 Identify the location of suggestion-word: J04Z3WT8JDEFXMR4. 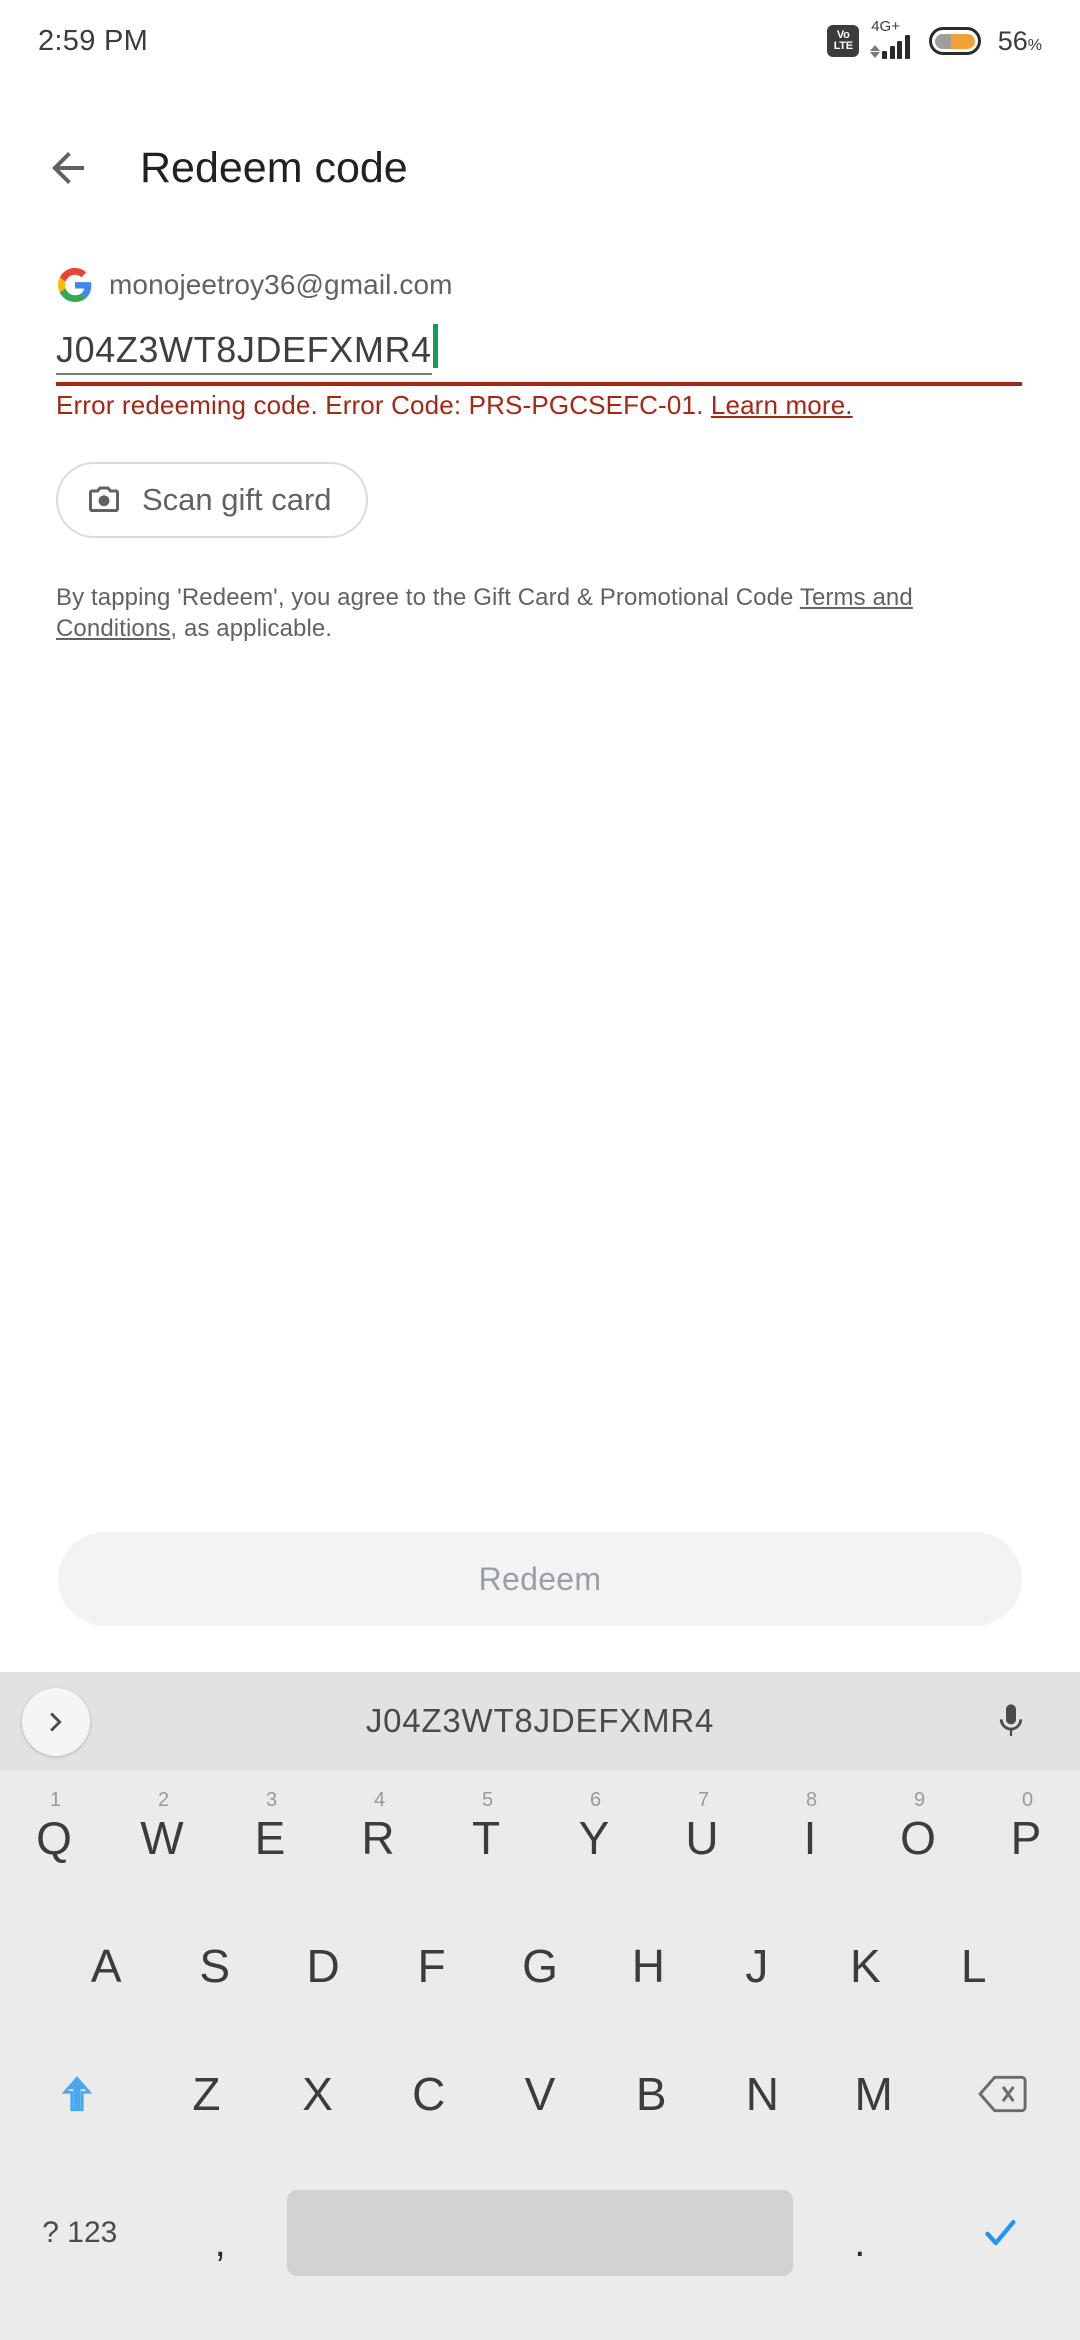
(540, 1721).